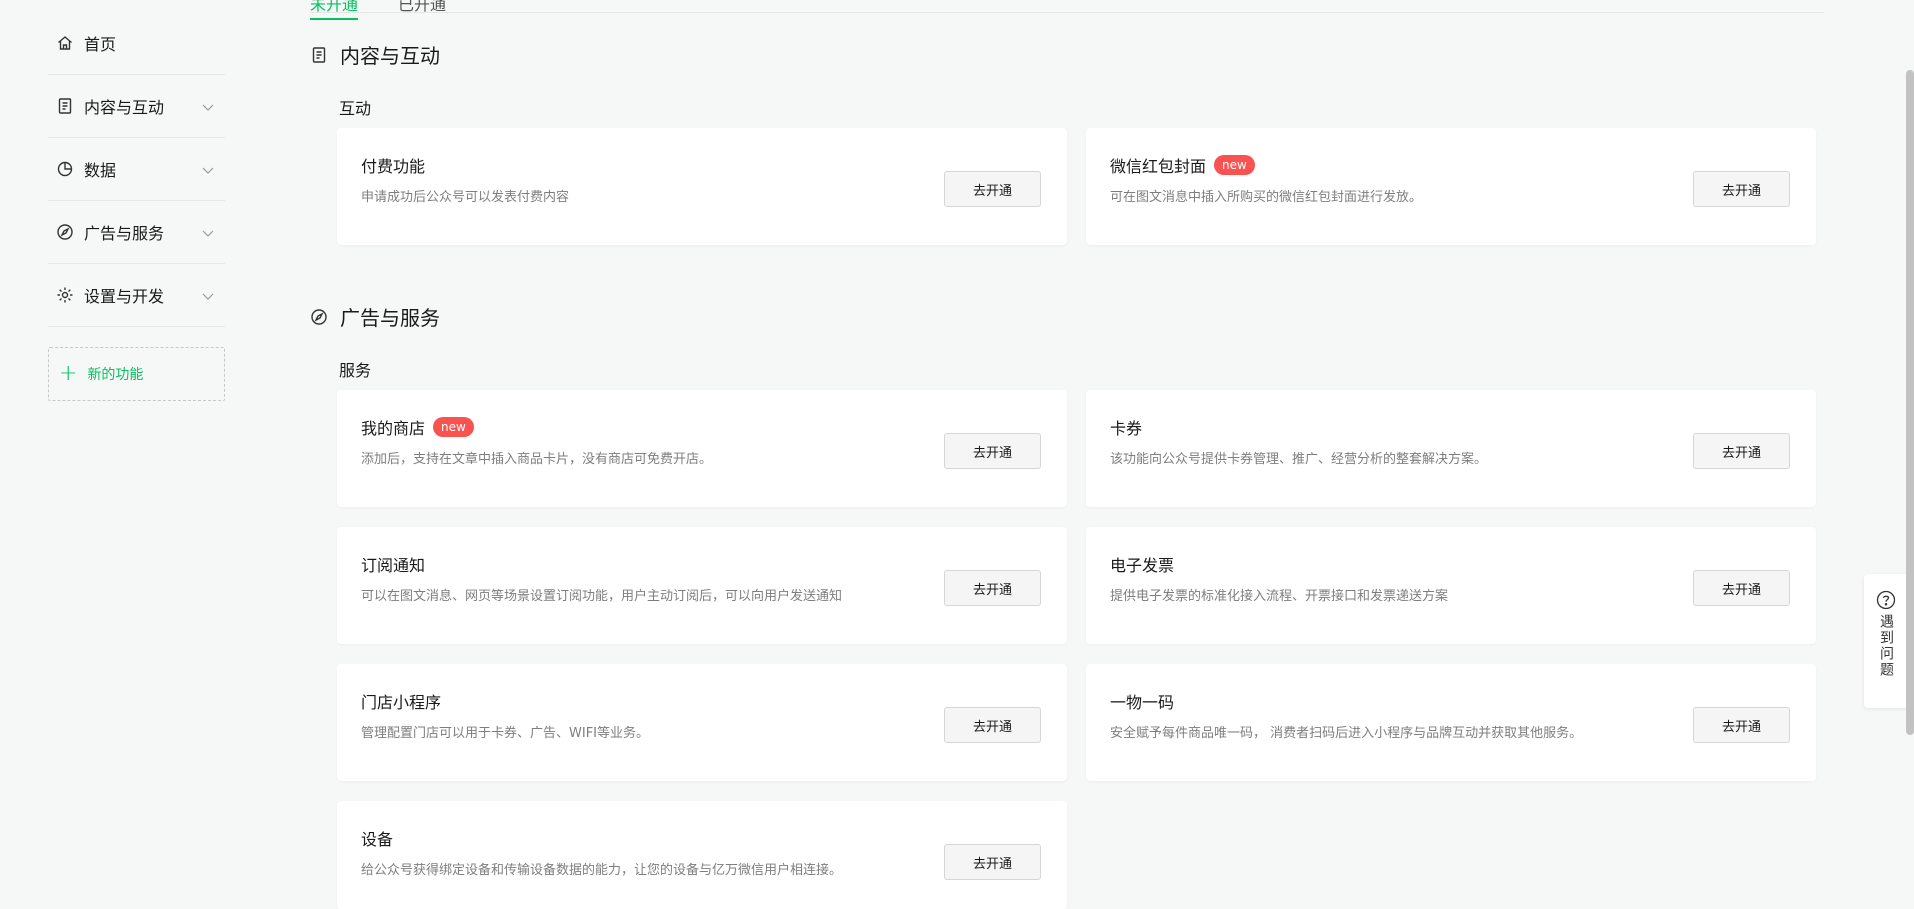 This screenshot has width=1914, height=909. Describe the element at coordinates (65, 169) in the screenshot. I see `pie-chart-icon` at that location.